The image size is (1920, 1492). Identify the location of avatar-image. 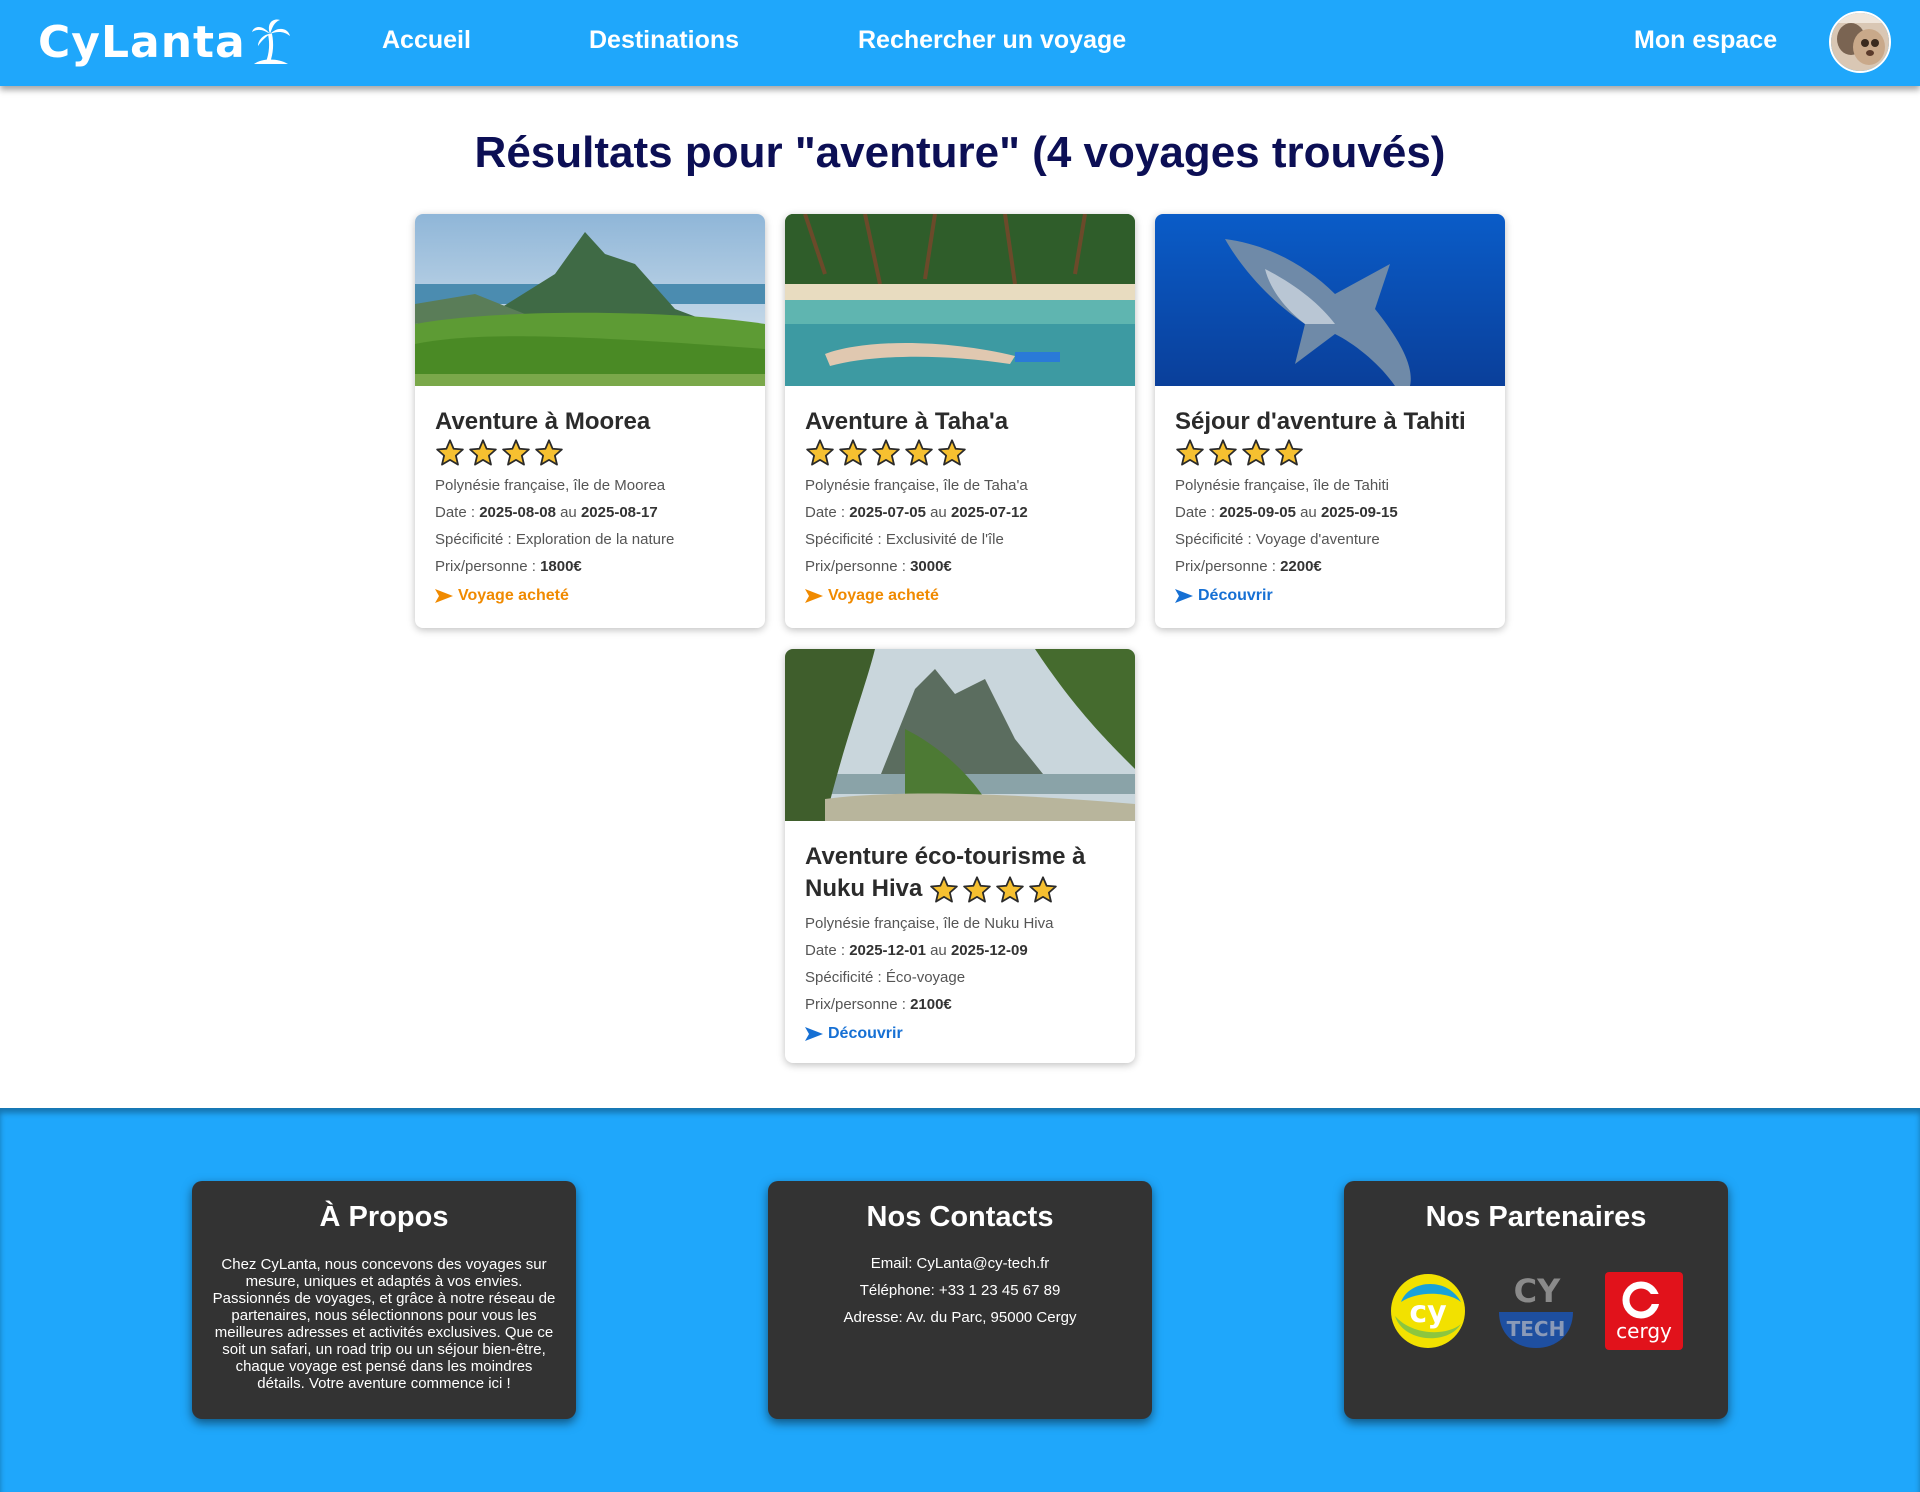
(1860, 42).